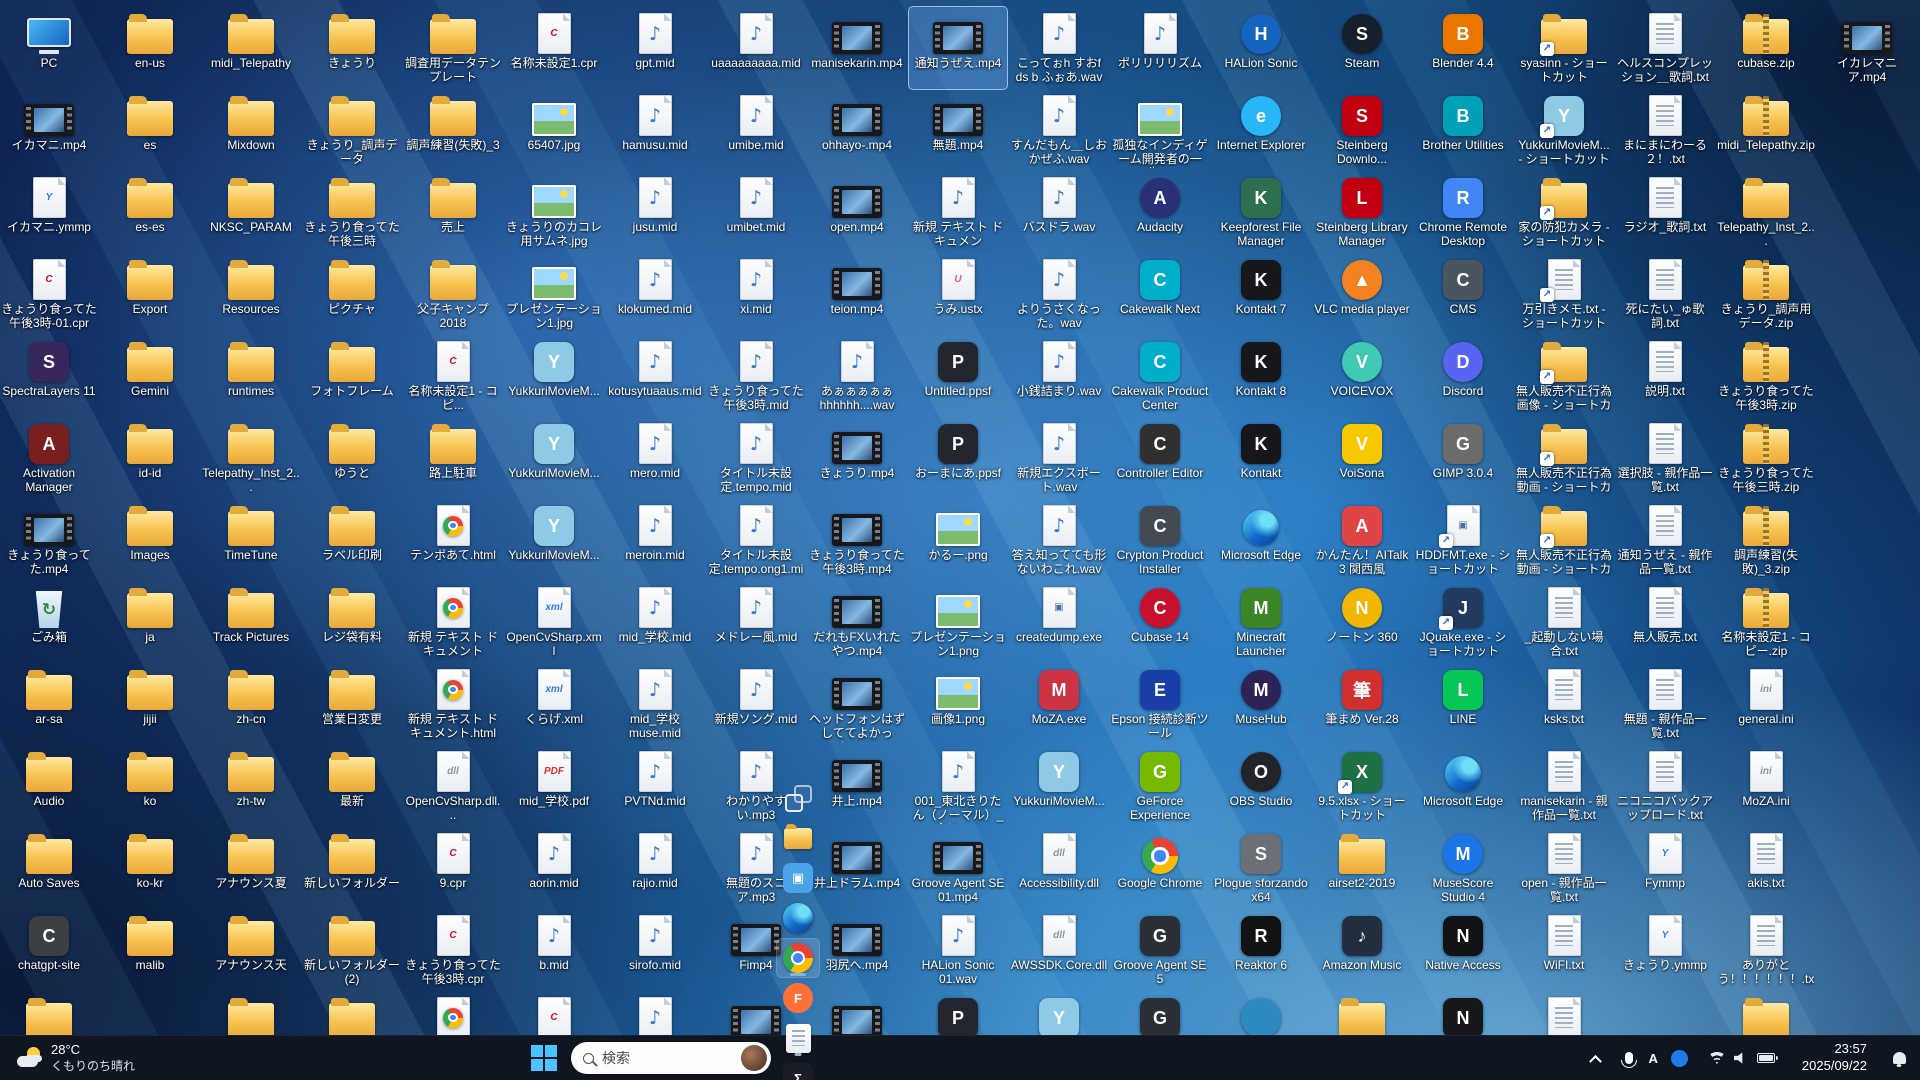 Image resolution: width=1920 pixels, height=1080 pixels. Describe the element at coordinates (554, 950) in the screenshot. I see `desktop-icon: ♪ b.mid` at that location.